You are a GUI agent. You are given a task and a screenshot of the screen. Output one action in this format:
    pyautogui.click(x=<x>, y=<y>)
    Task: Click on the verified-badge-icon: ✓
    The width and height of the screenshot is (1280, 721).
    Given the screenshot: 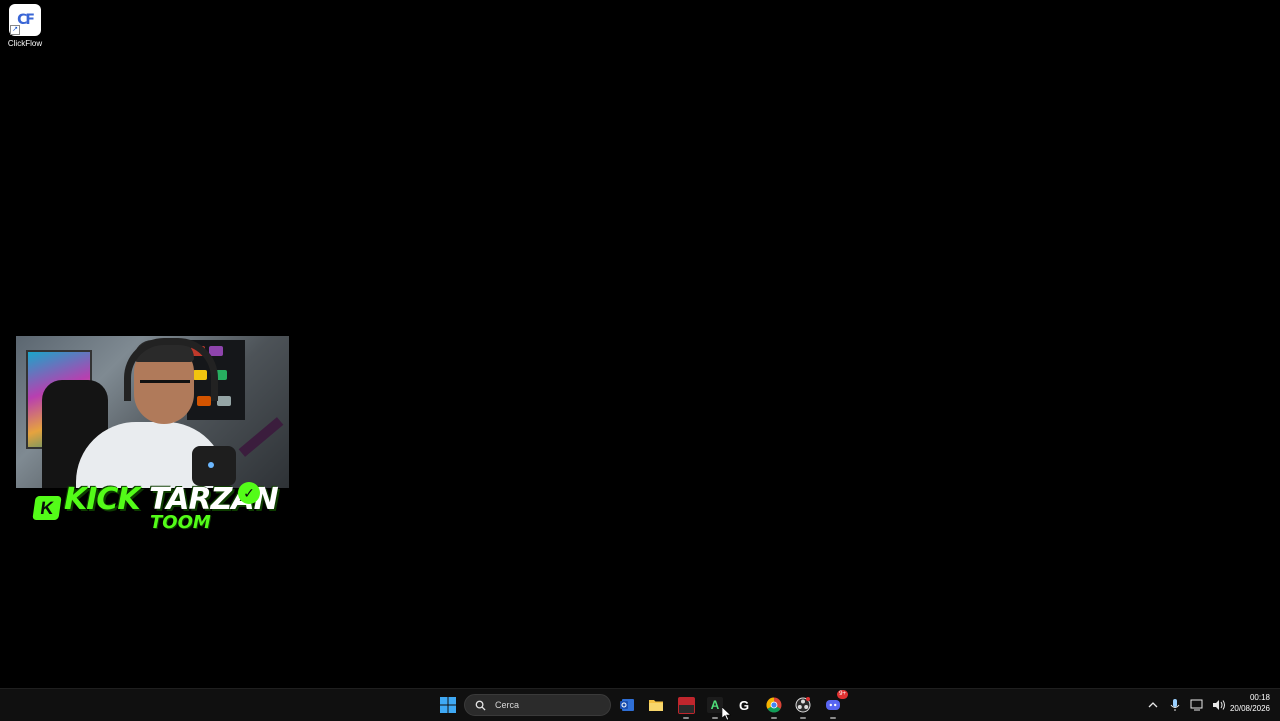 What is the action you would take?
    pyautogui.click(x=249, y=493)
    